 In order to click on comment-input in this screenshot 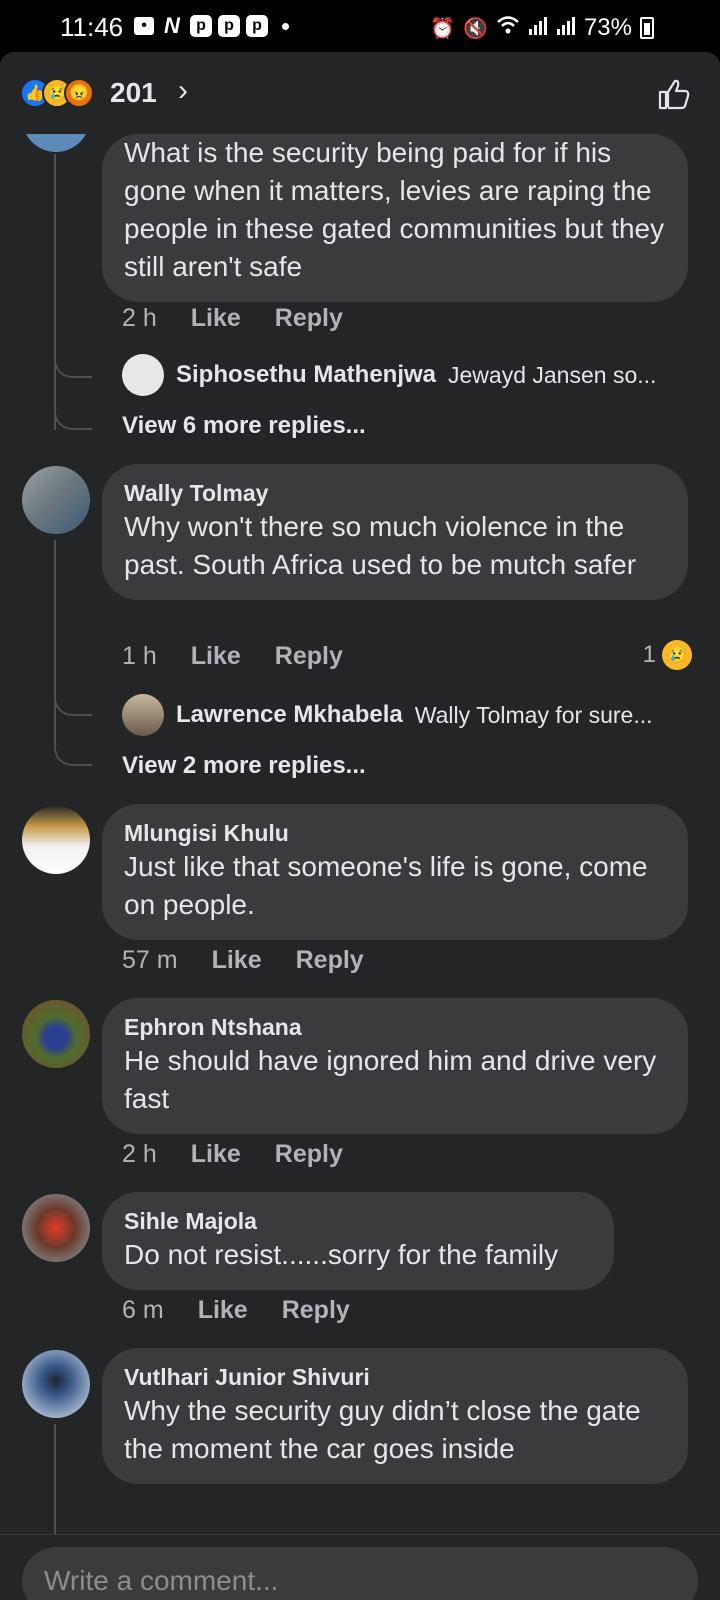, I will do `click(360, 1573)`.